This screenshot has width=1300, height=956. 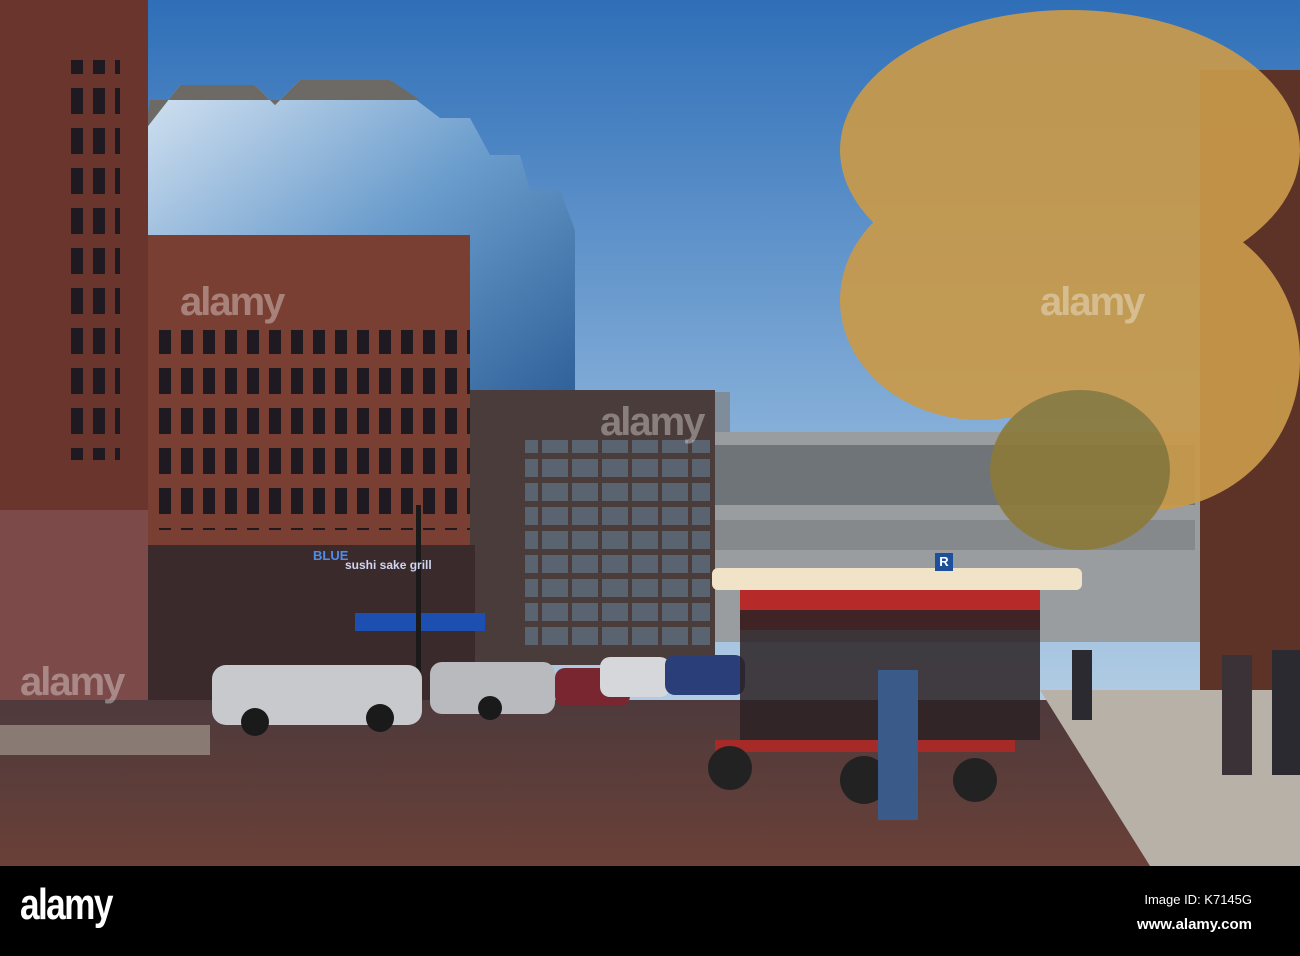 I want to click on parking-sign: R, so click(x=944, y=562).